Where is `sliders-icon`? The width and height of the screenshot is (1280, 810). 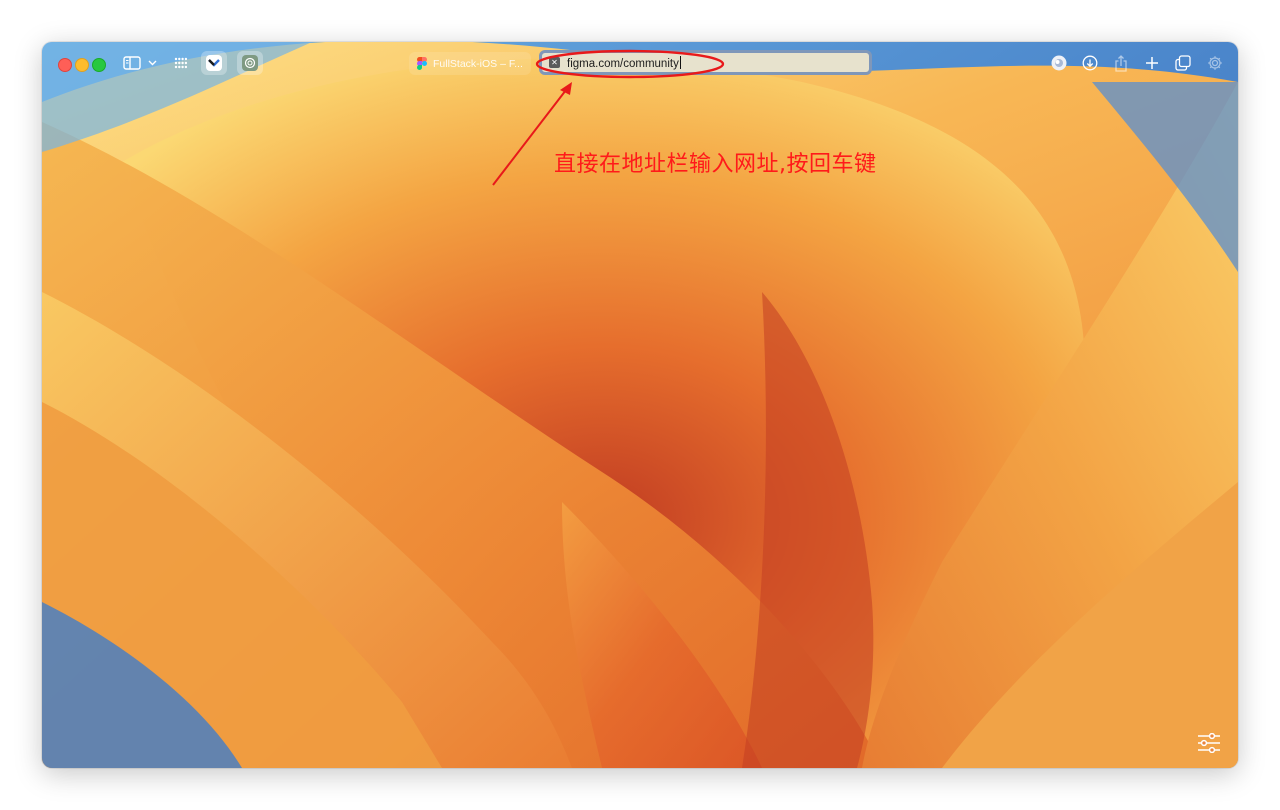
sliders-icon is located at coordinates (1209, 743).